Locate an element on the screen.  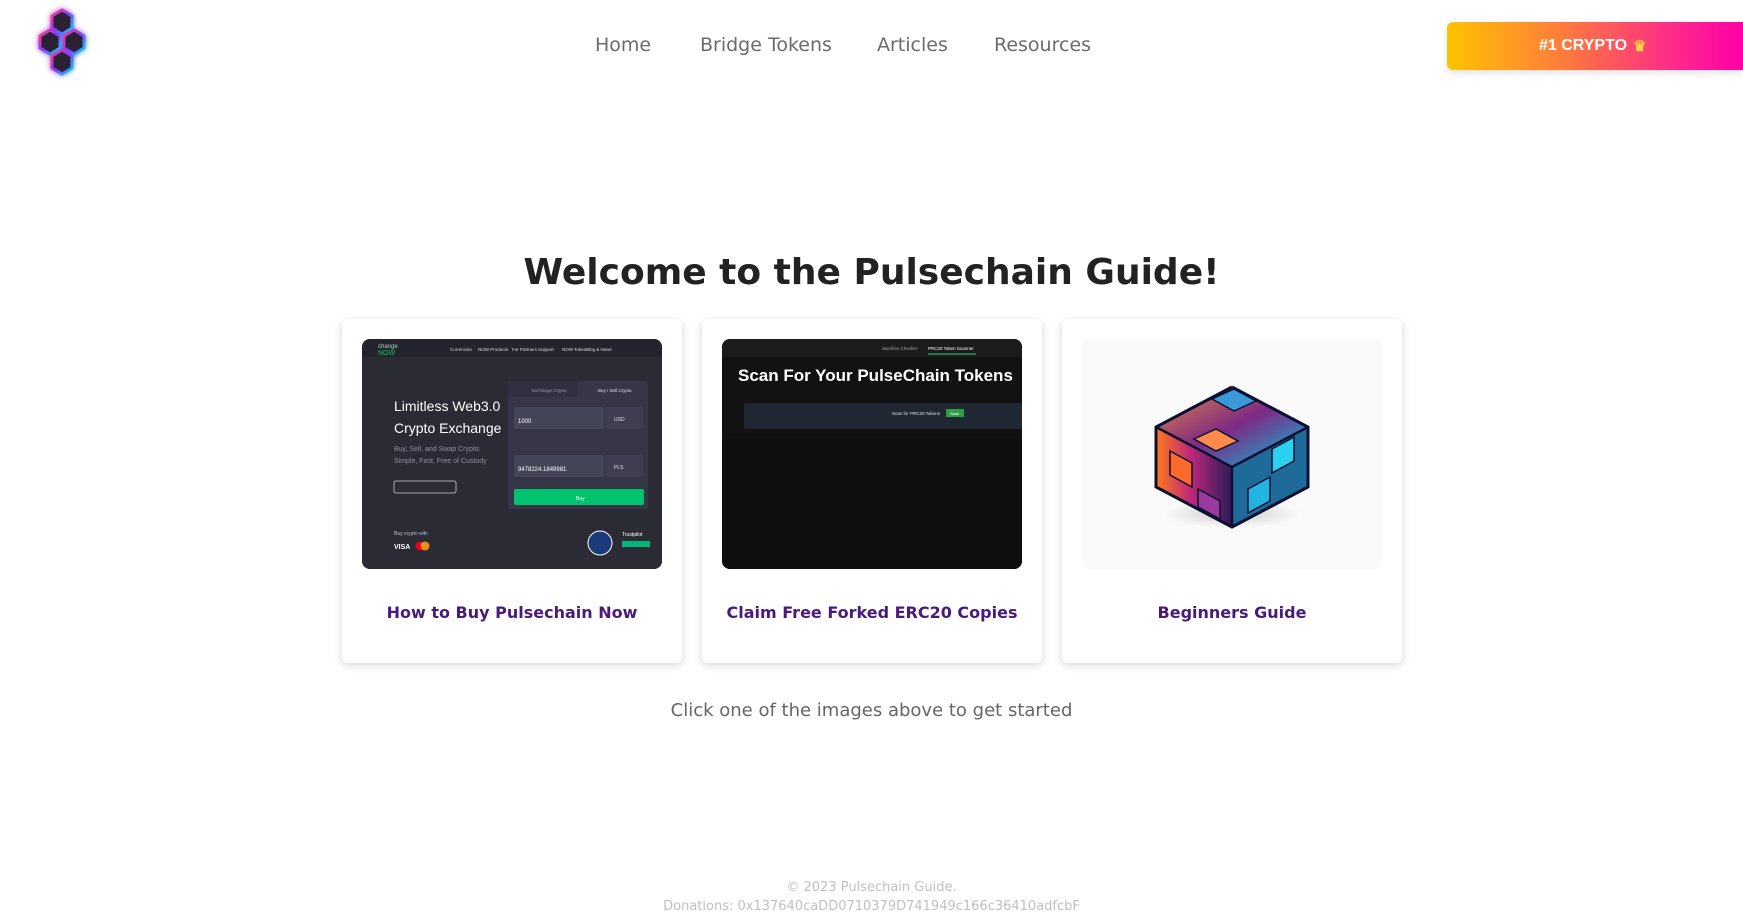
thumb-headline-1: Limitless Web3.0 is located at coordinates (447, 406).